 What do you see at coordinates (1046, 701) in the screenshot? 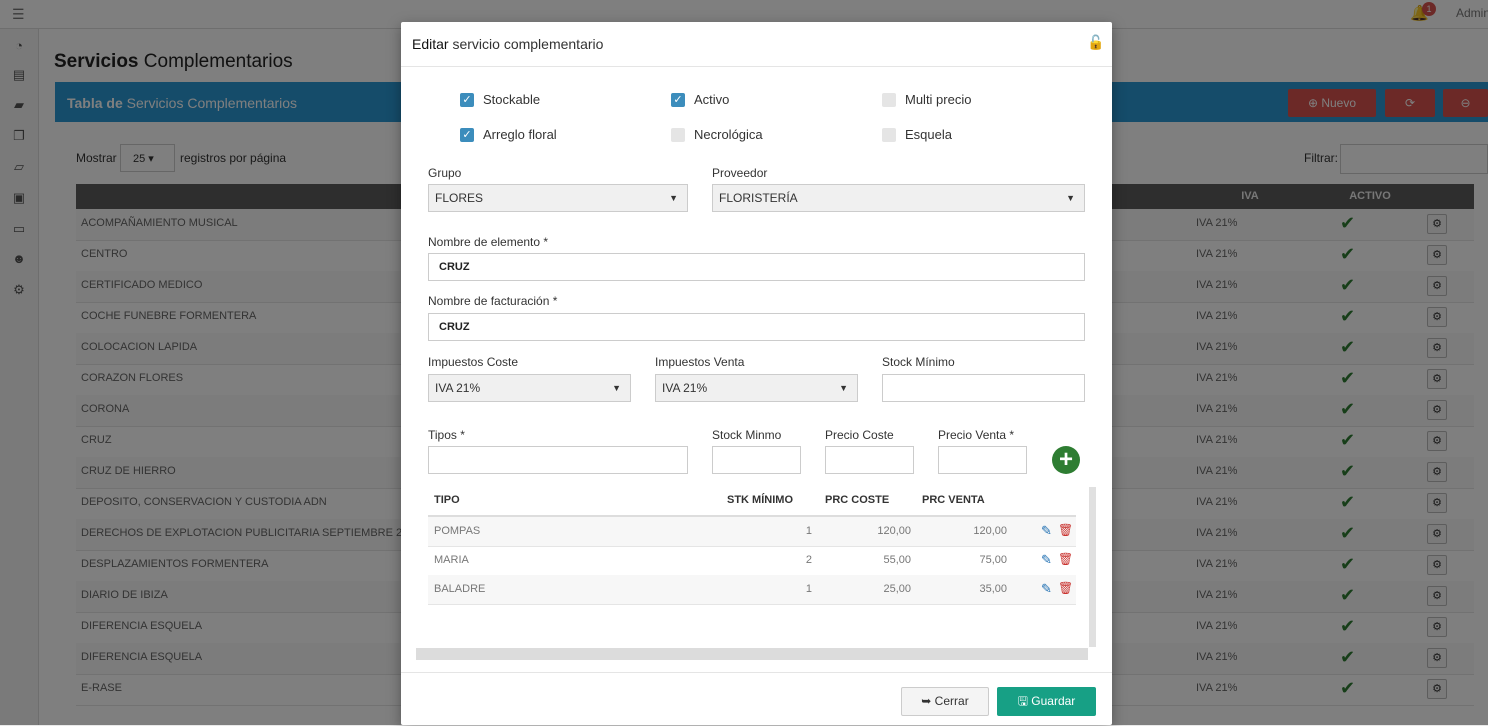
I see `save-button: 🖫 Guardar` at bounding box center [1046, 701].